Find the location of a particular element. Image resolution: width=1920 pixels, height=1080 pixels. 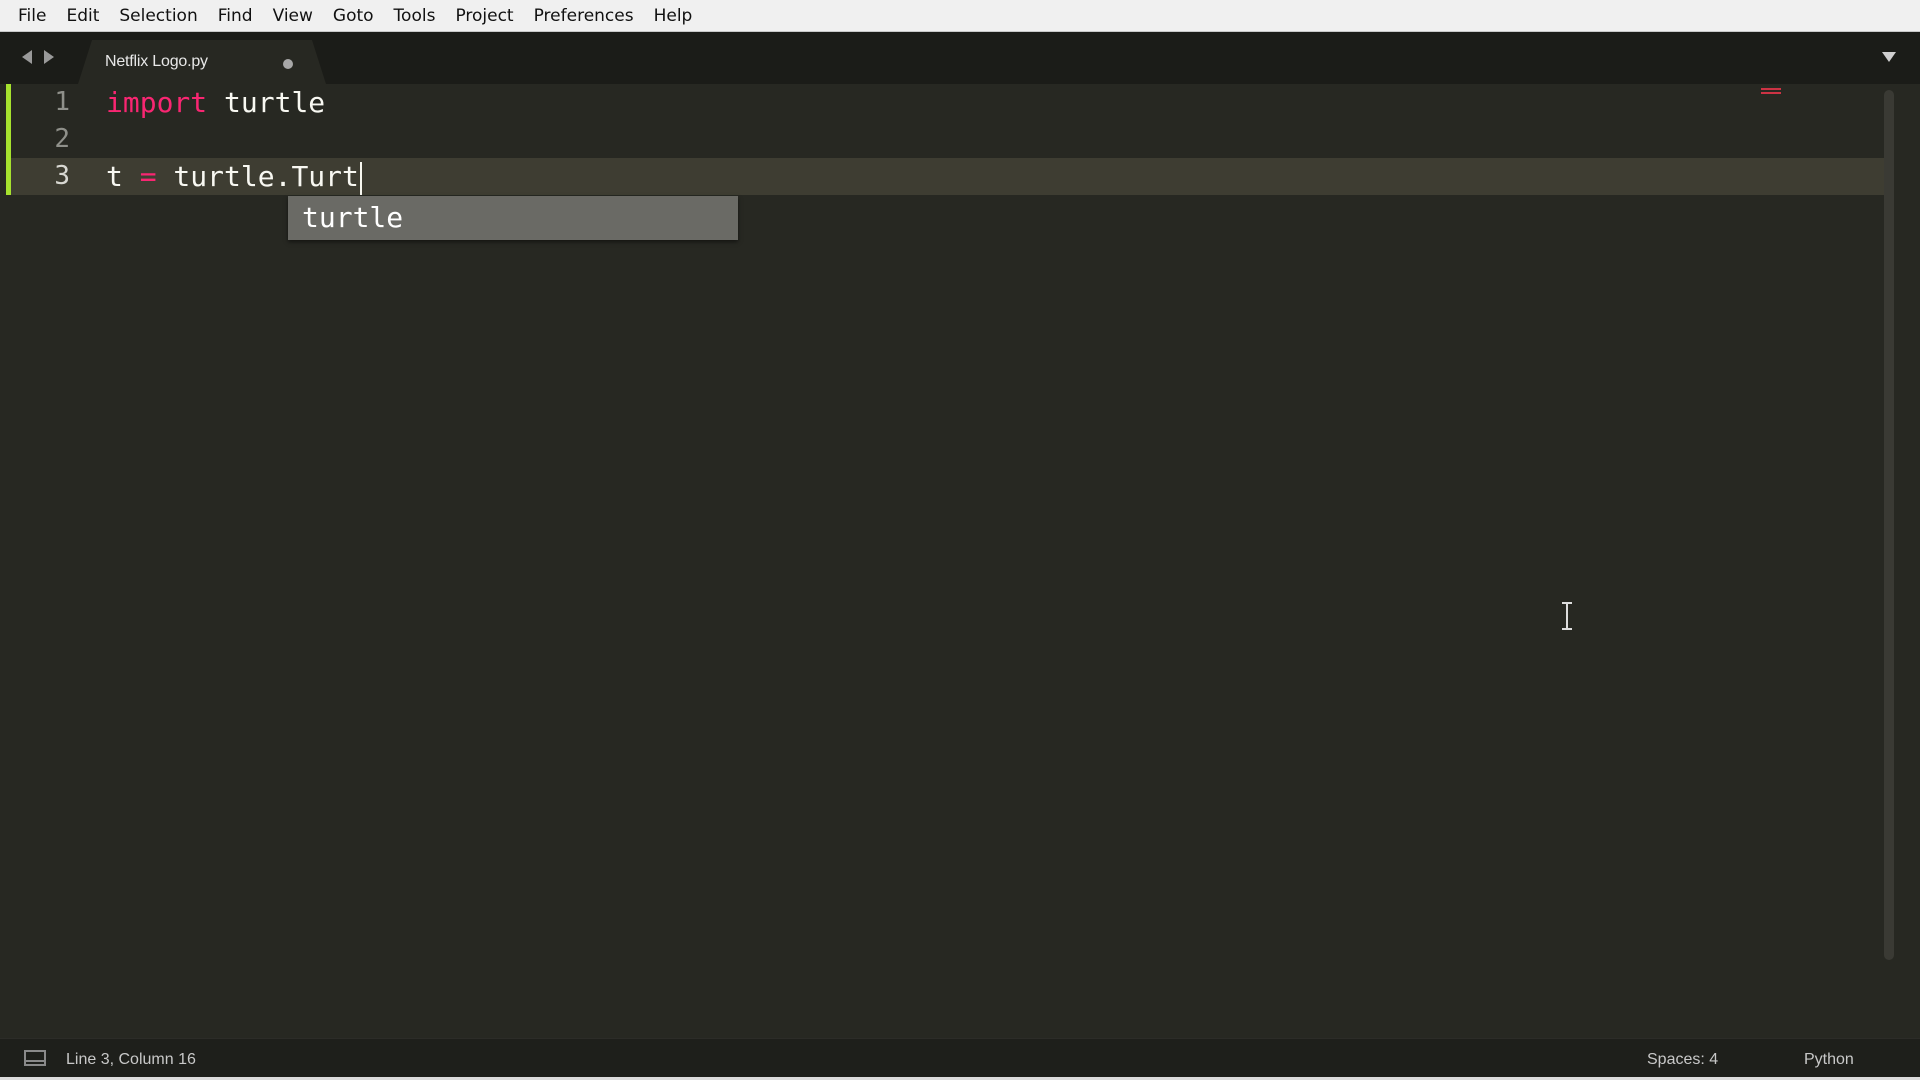

autocomplete-item: turtle is located at coordinates (352, 217).